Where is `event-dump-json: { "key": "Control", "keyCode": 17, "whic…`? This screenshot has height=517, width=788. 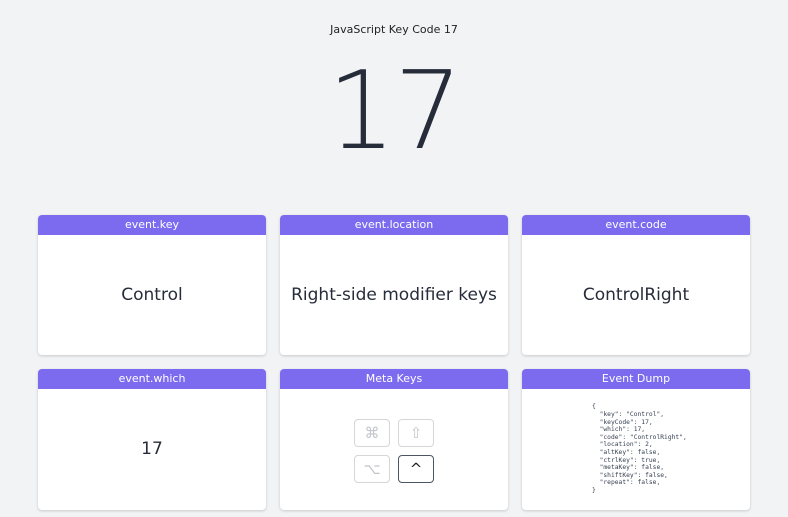
event-dump-json: { "key": "Control", "keyCode": 17, "whic… is located at coordinates (639, 448).